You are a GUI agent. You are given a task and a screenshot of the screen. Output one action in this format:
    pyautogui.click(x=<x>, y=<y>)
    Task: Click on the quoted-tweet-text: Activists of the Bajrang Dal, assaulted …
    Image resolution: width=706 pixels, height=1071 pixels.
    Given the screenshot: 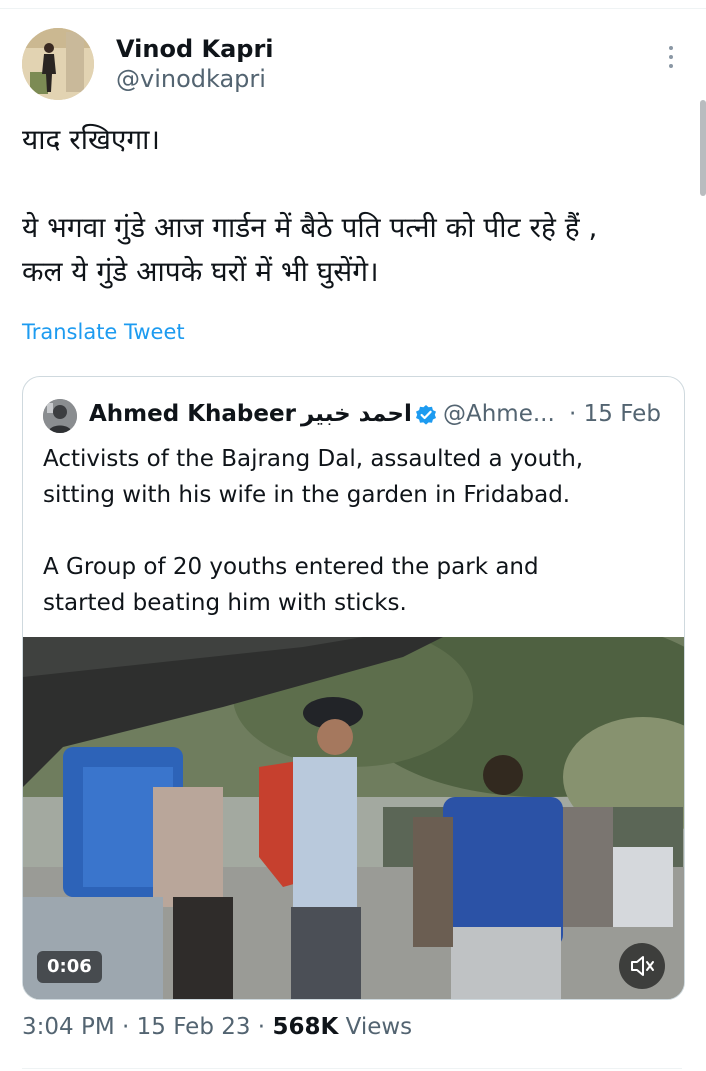 What is the action you would take?
    pyautogui.click(x=358, y=531)
    